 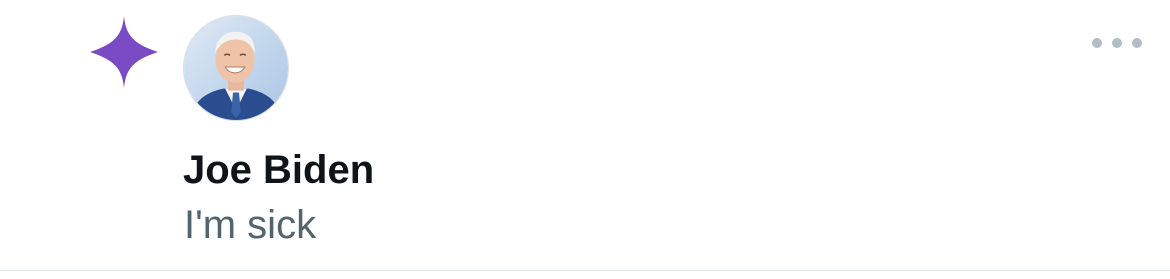 I want to click on author-name: Joe Biden, so click(x=278, y=170).